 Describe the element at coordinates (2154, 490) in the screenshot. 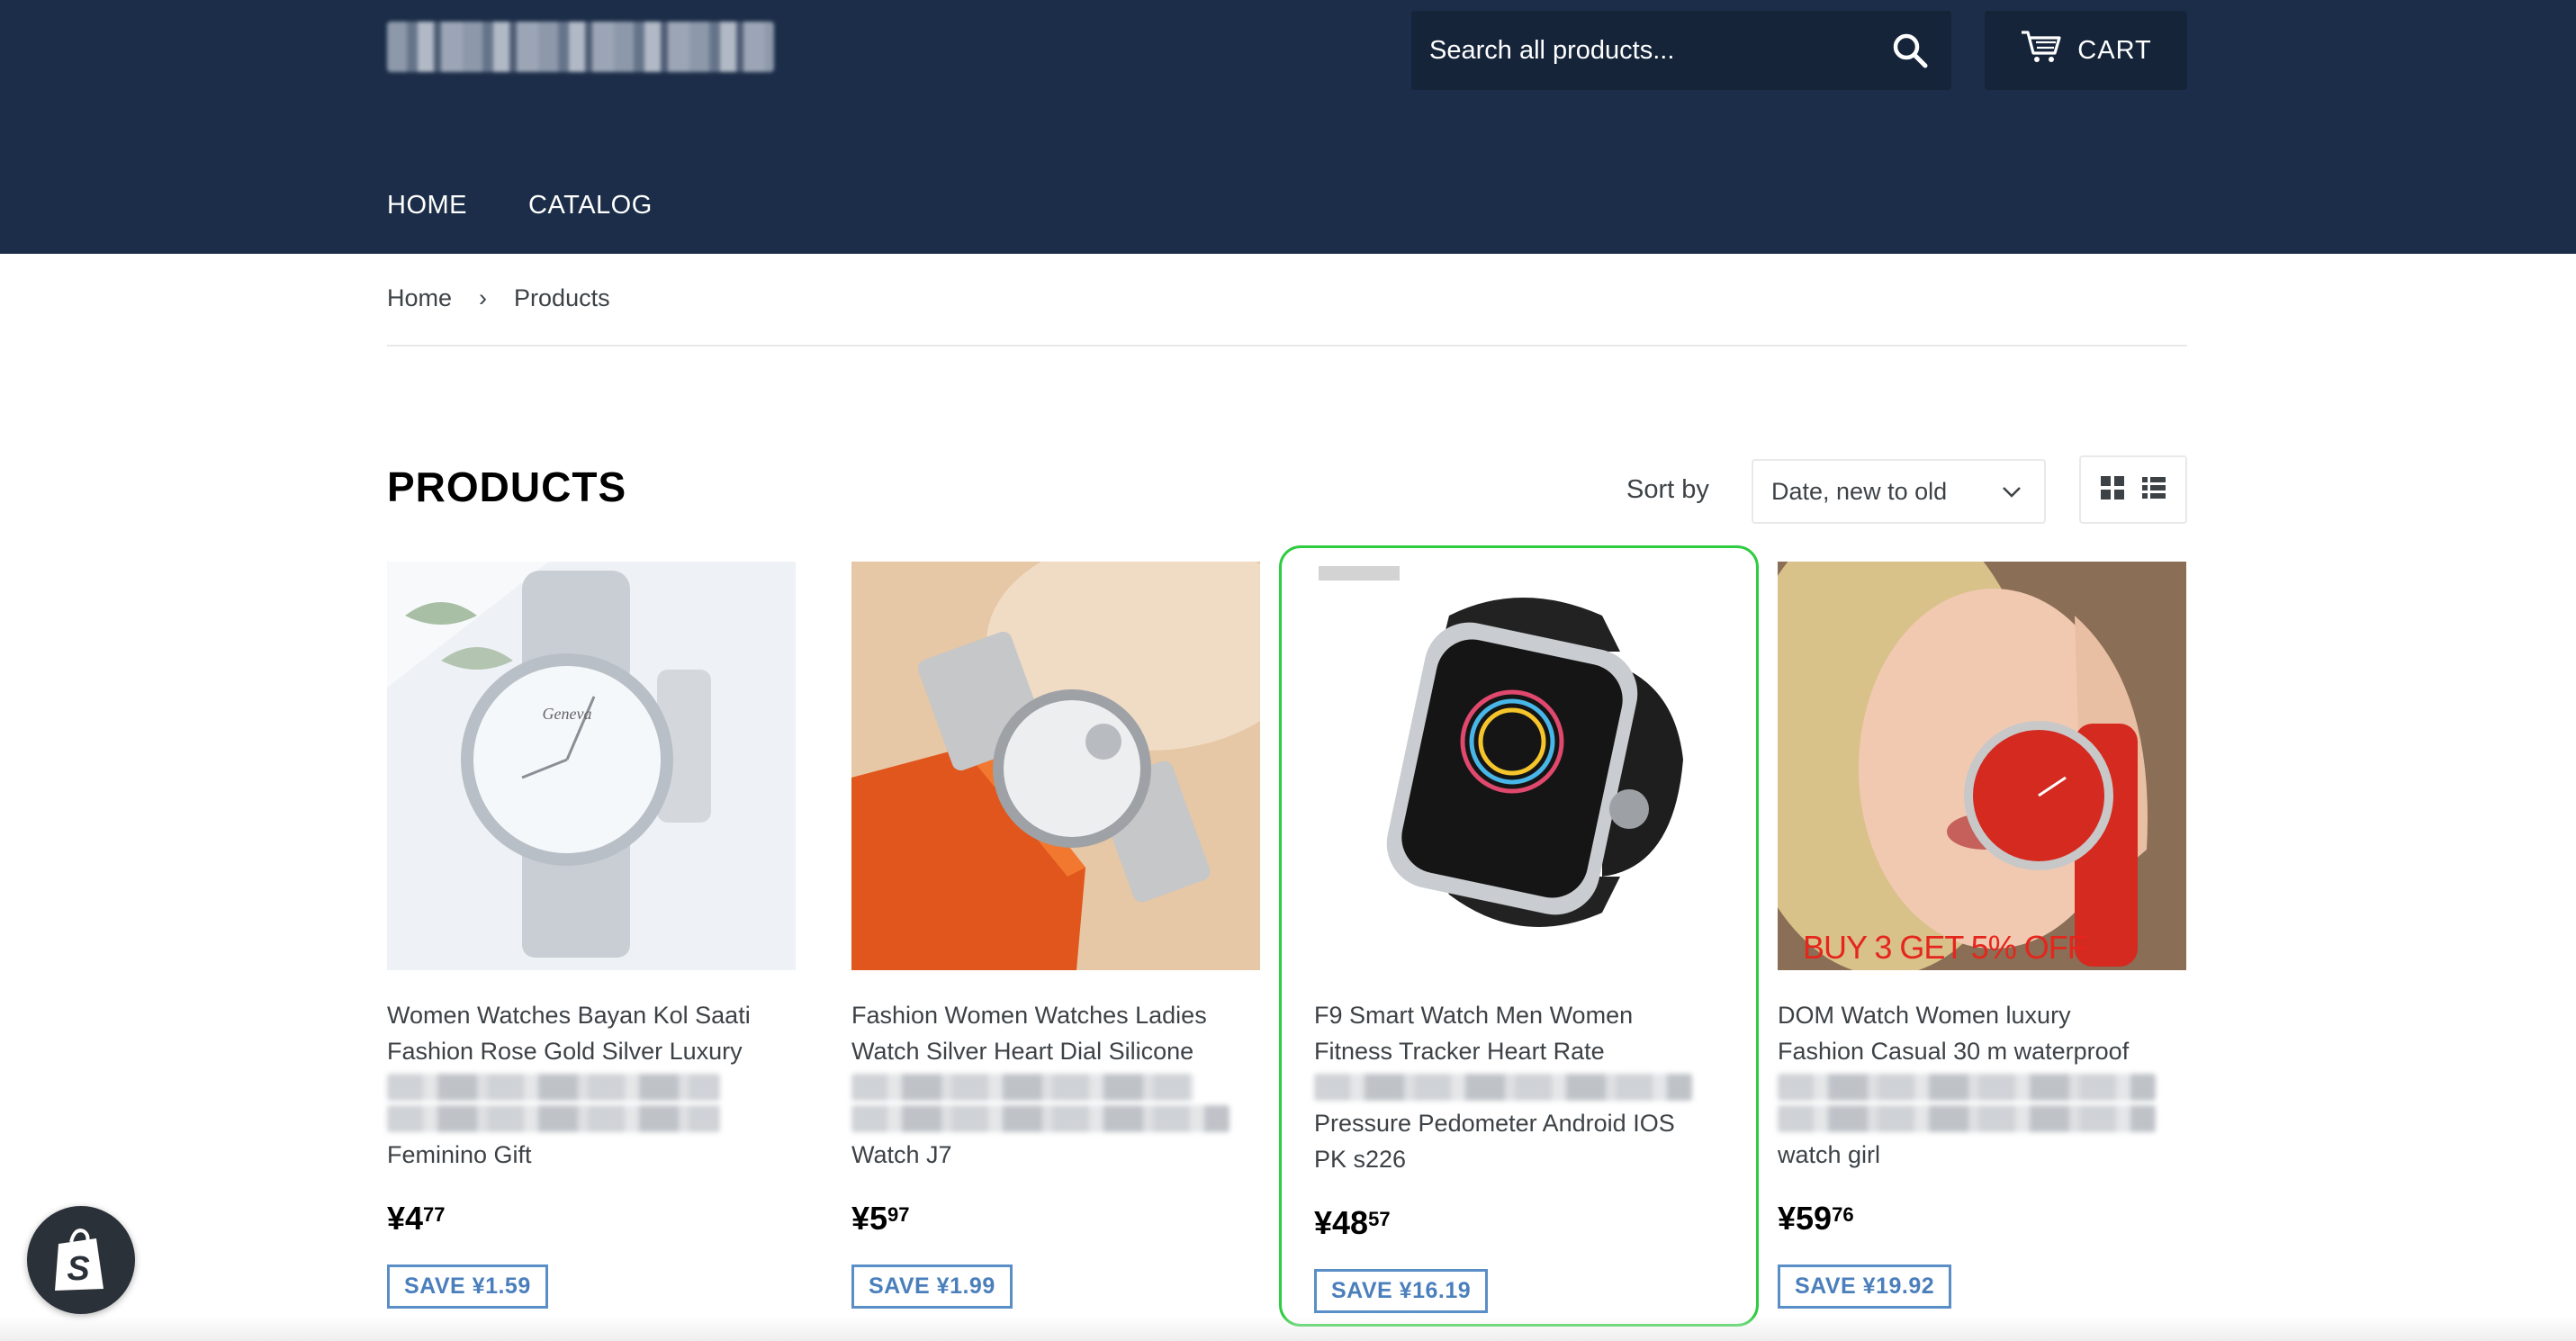

I see `list-view-icon` at that location.